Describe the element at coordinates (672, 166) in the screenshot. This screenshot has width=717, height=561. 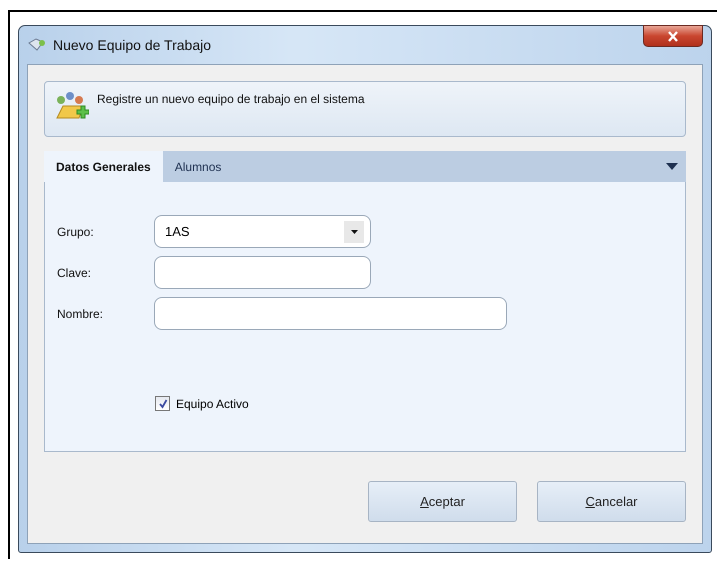
I see `dropdown-caret-icon` at that location.